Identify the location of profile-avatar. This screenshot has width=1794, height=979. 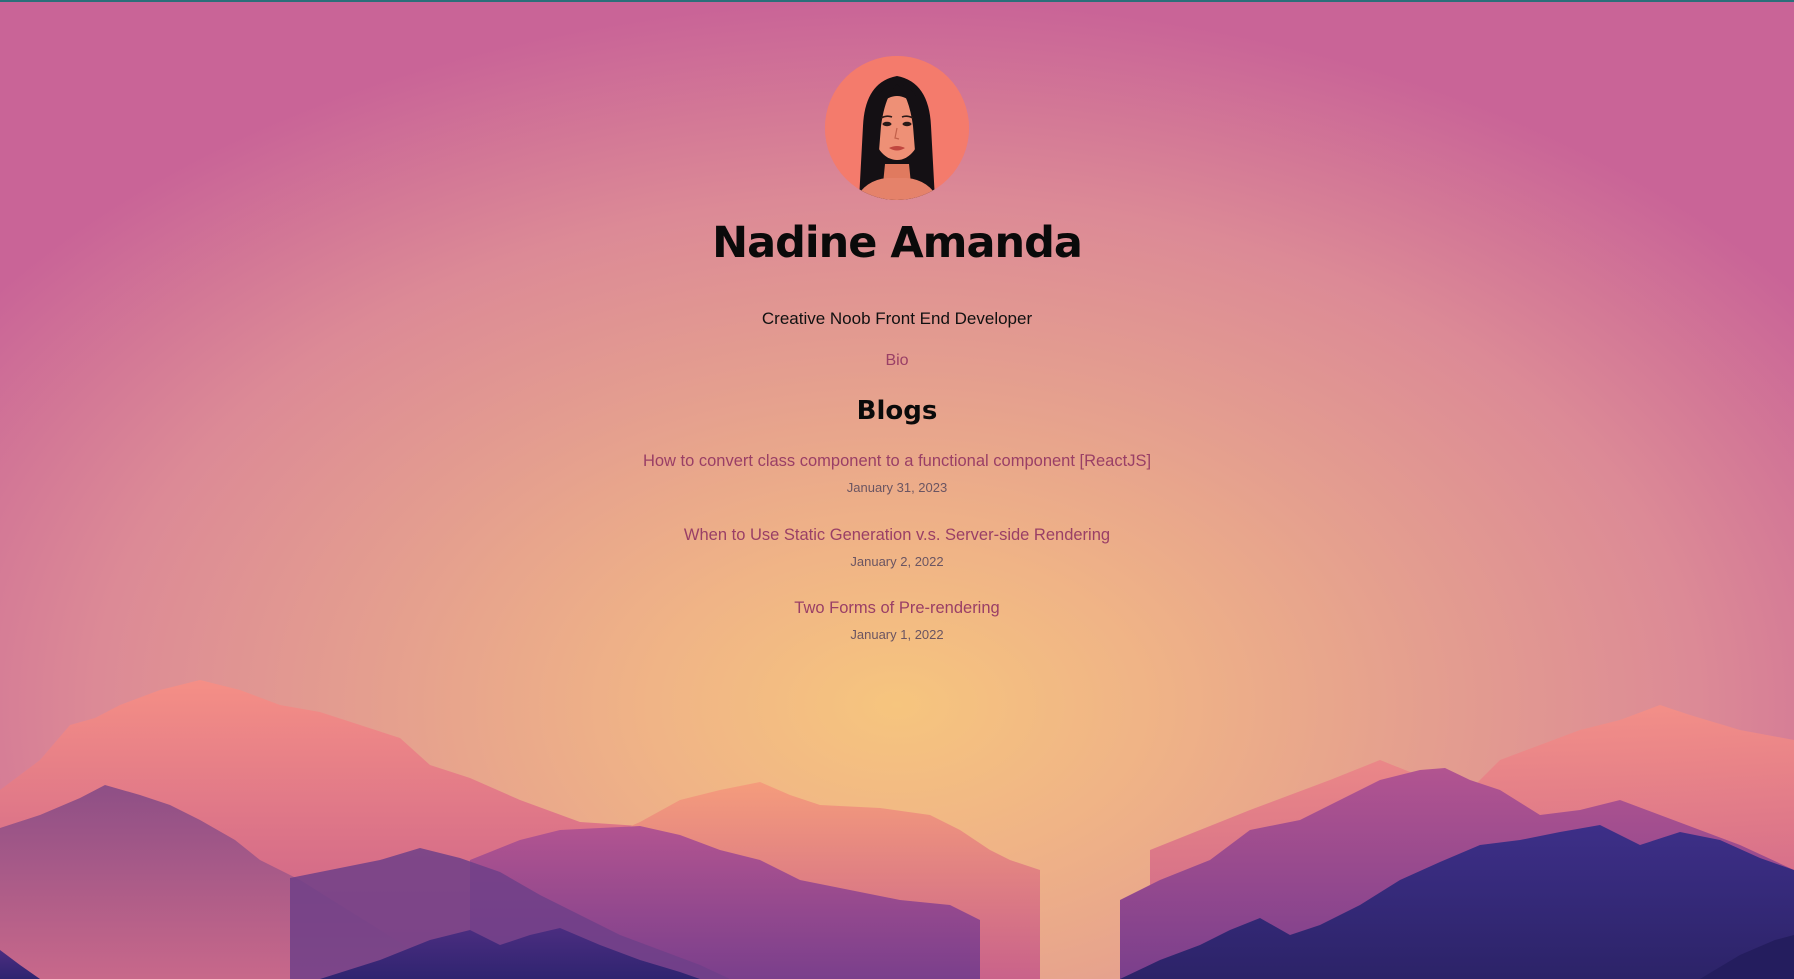
(897, 128).